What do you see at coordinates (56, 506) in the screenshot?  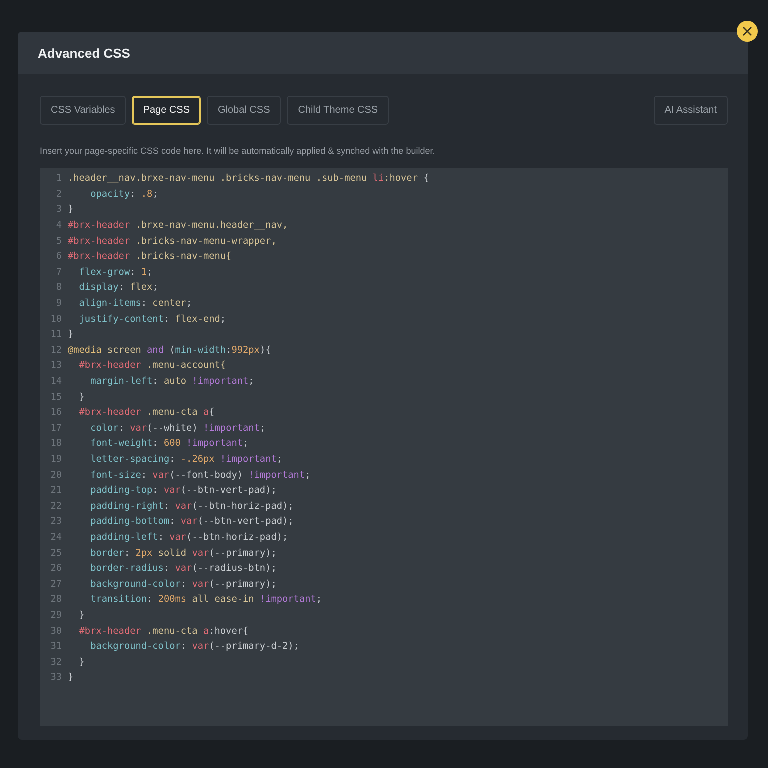 I see `line-number: 22` at bounding box center [56, 506].